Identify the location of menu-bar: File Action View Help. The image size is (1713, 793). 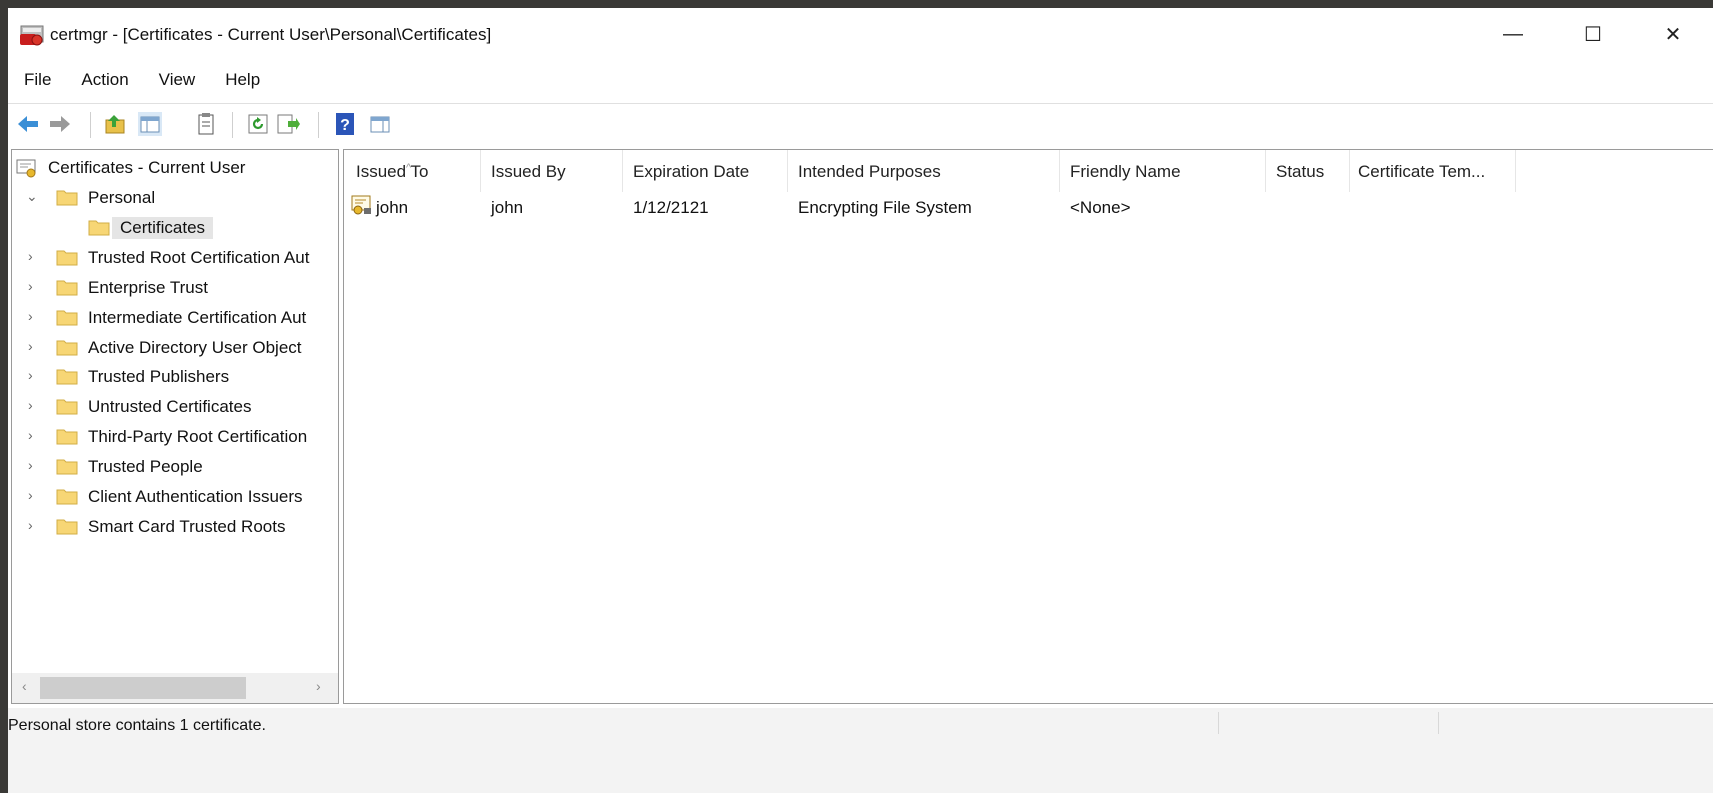
(860, 81).